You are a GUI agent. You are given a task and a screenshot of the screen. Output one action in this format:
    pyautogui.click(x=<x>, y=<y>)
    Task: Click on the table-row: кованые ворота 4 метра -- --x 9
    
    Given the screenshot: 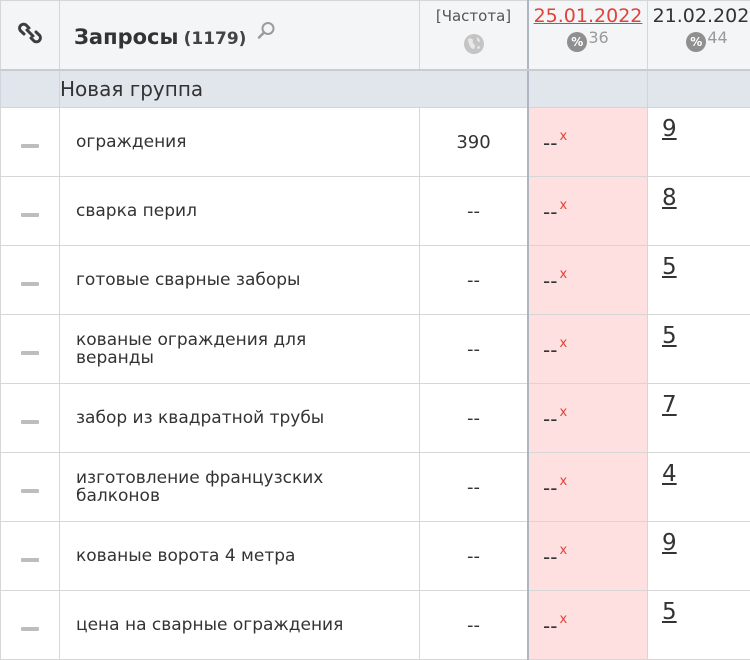 What is the action you would take?
    pyautogui.click(x=375, y=556)
    